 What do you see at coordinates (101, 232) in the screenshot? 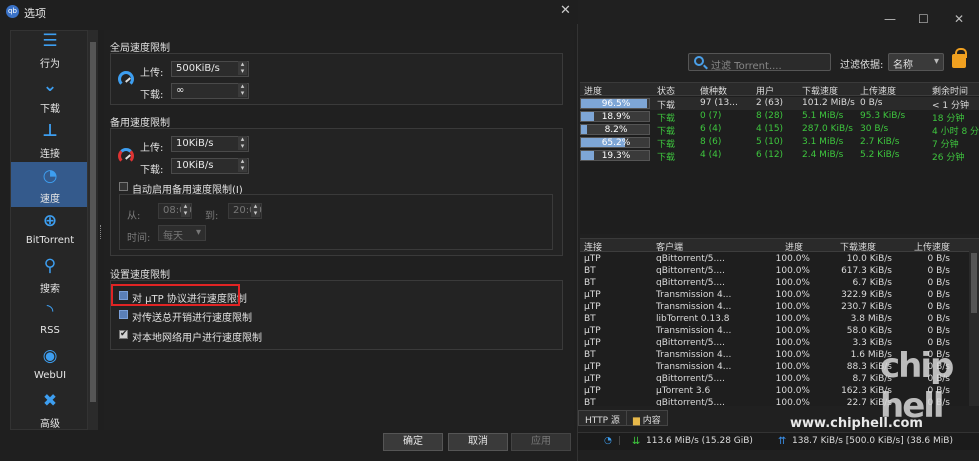
I see `splitter-handle` at bounding box center [101, 232].